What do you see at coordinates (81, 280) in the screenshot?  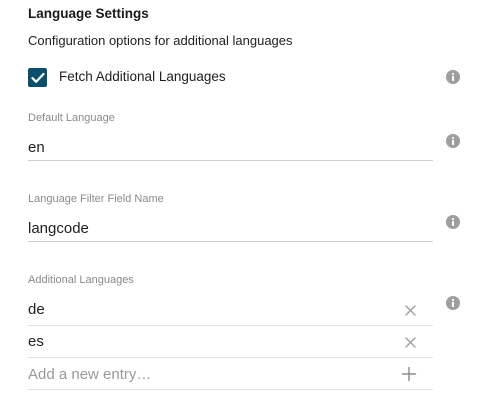 I see `additional-languages-label: Additional Languages` at bounding box center [81, 280].